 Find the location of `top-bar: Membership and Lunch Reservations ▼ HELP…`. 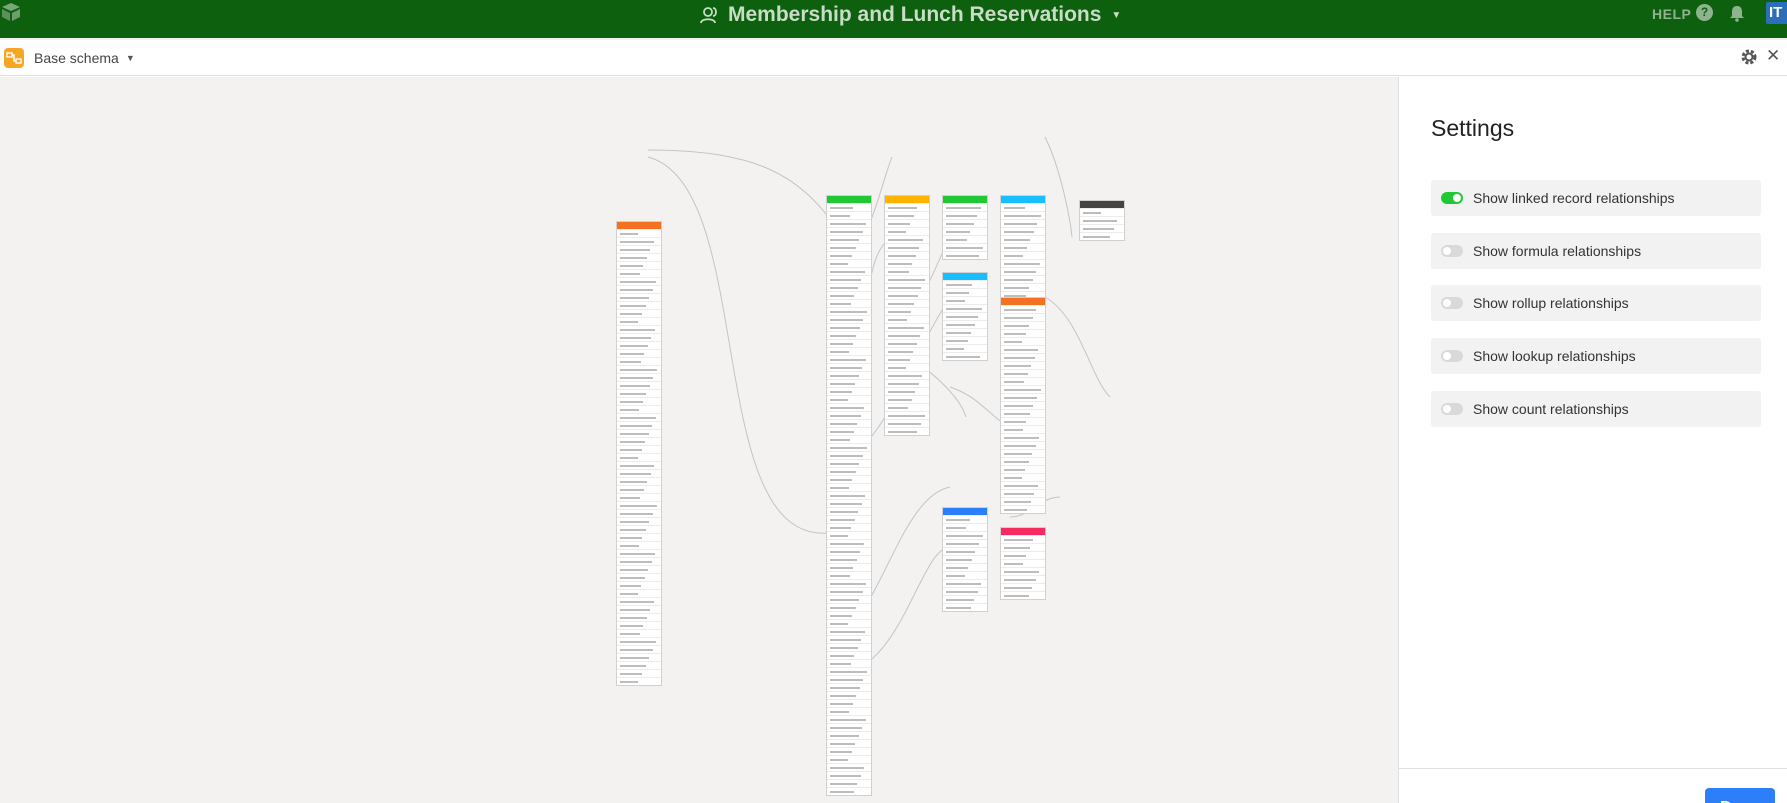

top-bar: Membership and Lunch Reservations ▼ HELP… is located at coordinates (893, 19).